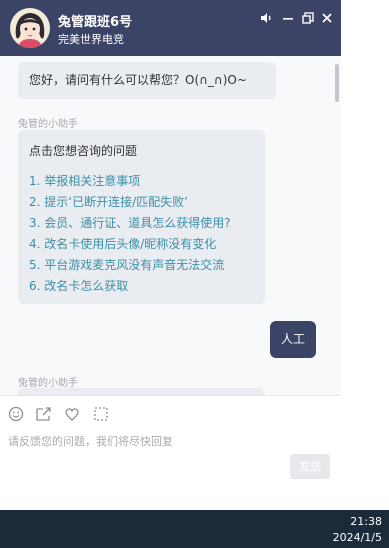 The width and height of the screenshot is (389, 548). Describe the element at coordinates (327, 18) in the screenshot. I see `close-icon` at that location.